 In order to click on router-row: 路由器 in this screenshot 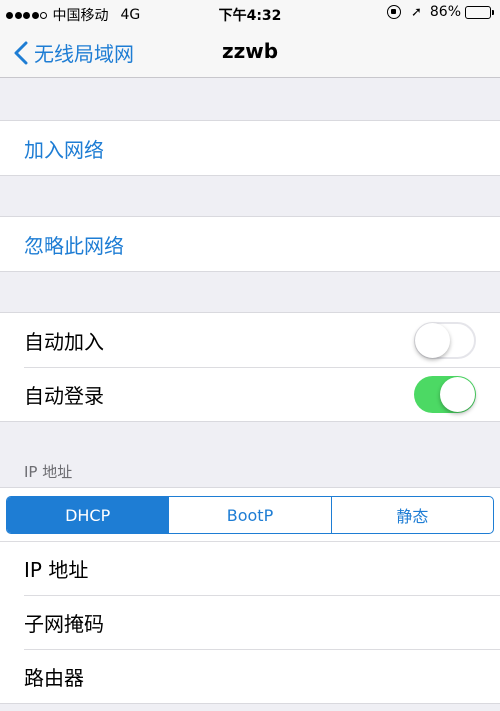, I will do `click(250, 676)`.